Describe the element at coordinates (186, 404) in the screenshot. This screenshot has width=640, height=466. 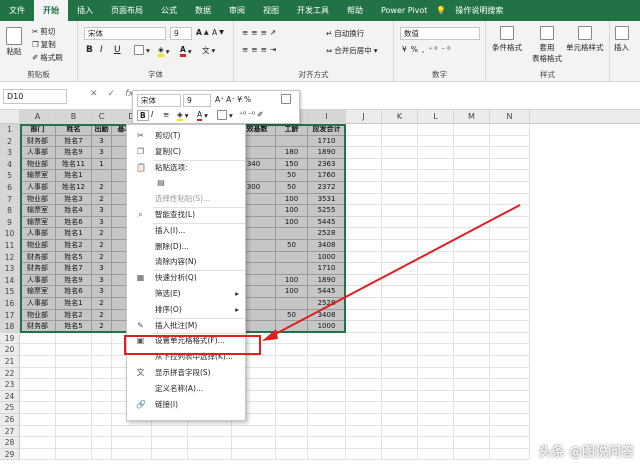
I see `context-menu-item-17: 🔗 链接(I)` at that location.